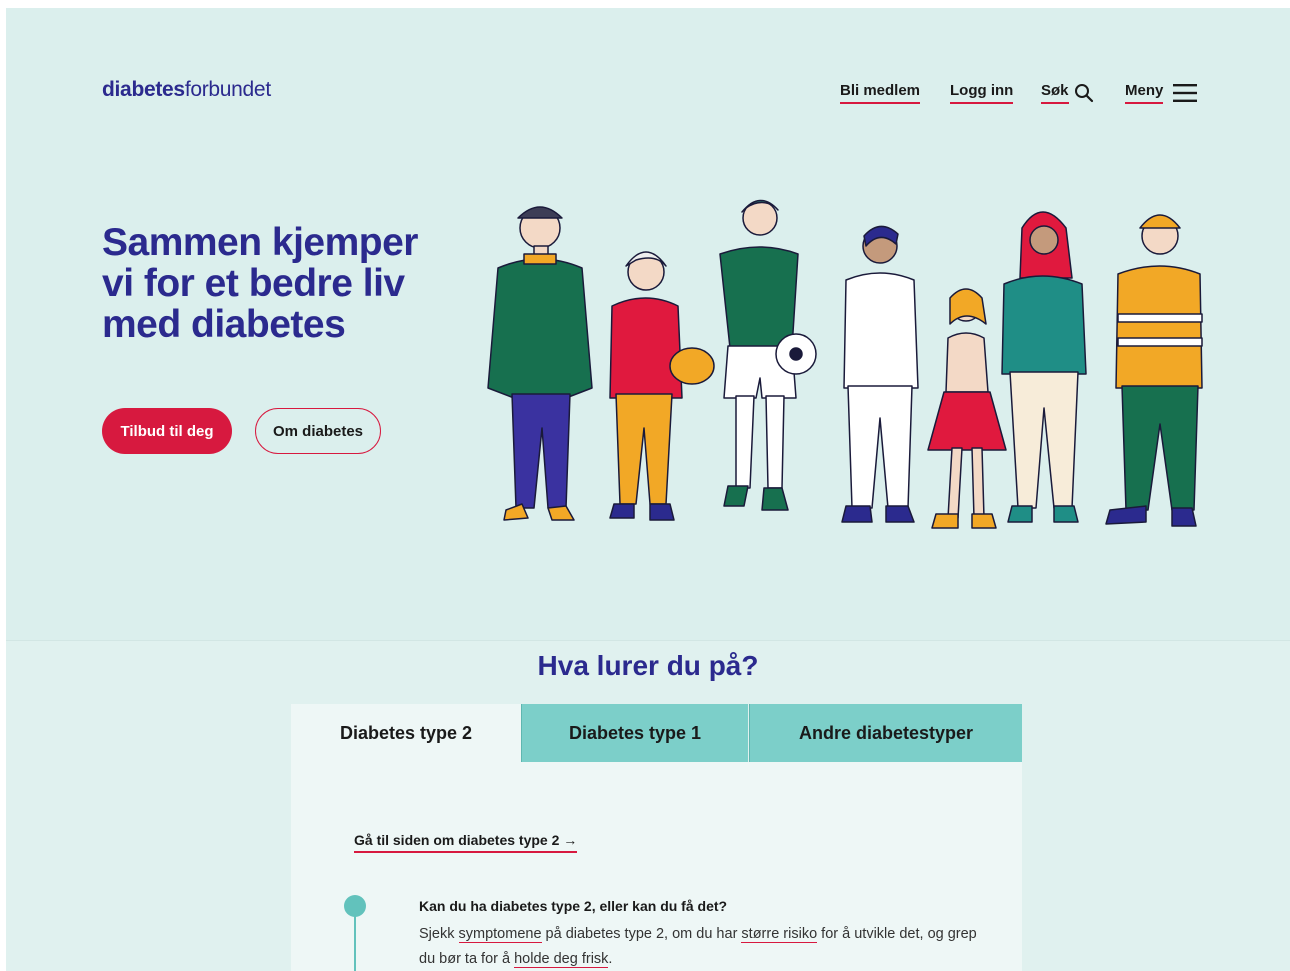 Image resolution: width=1290 pixels, height=971 pixels. Describe the element at coordinates (355, 906) in the screenshot. I see `timeline-dot` at that location.